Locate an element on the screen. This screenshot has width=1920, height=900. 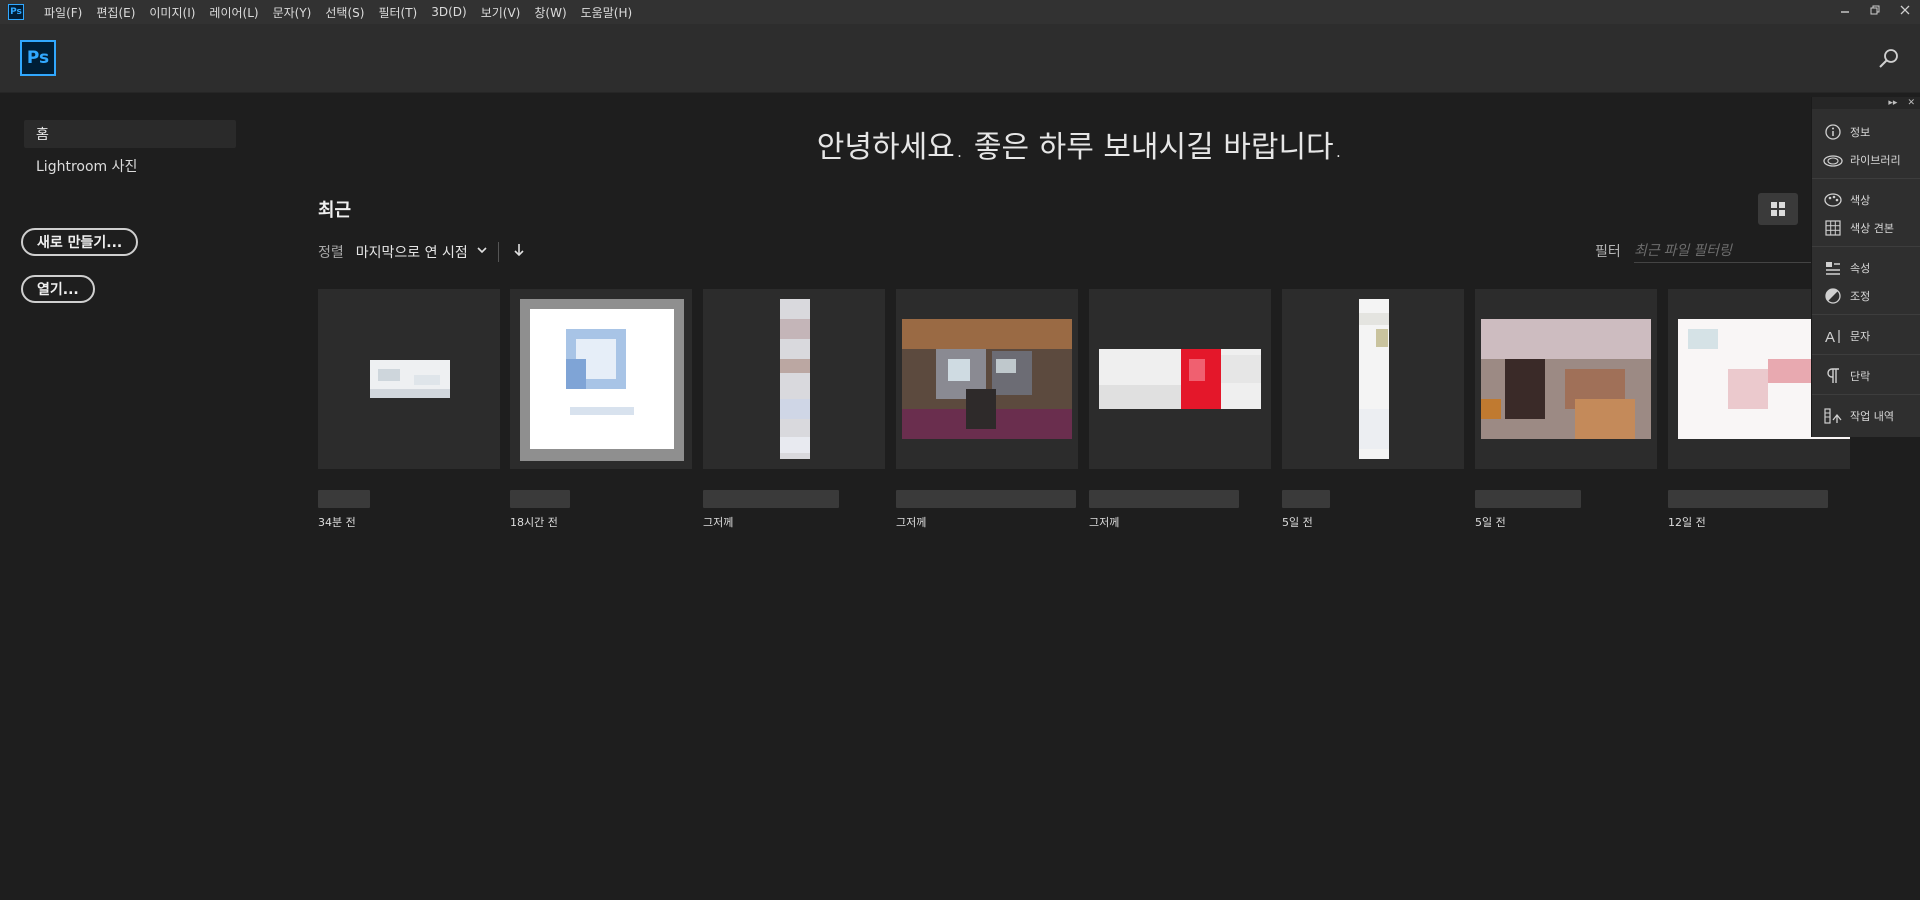
menu-image: 이미지(I) is located at coordinates (172, 12).